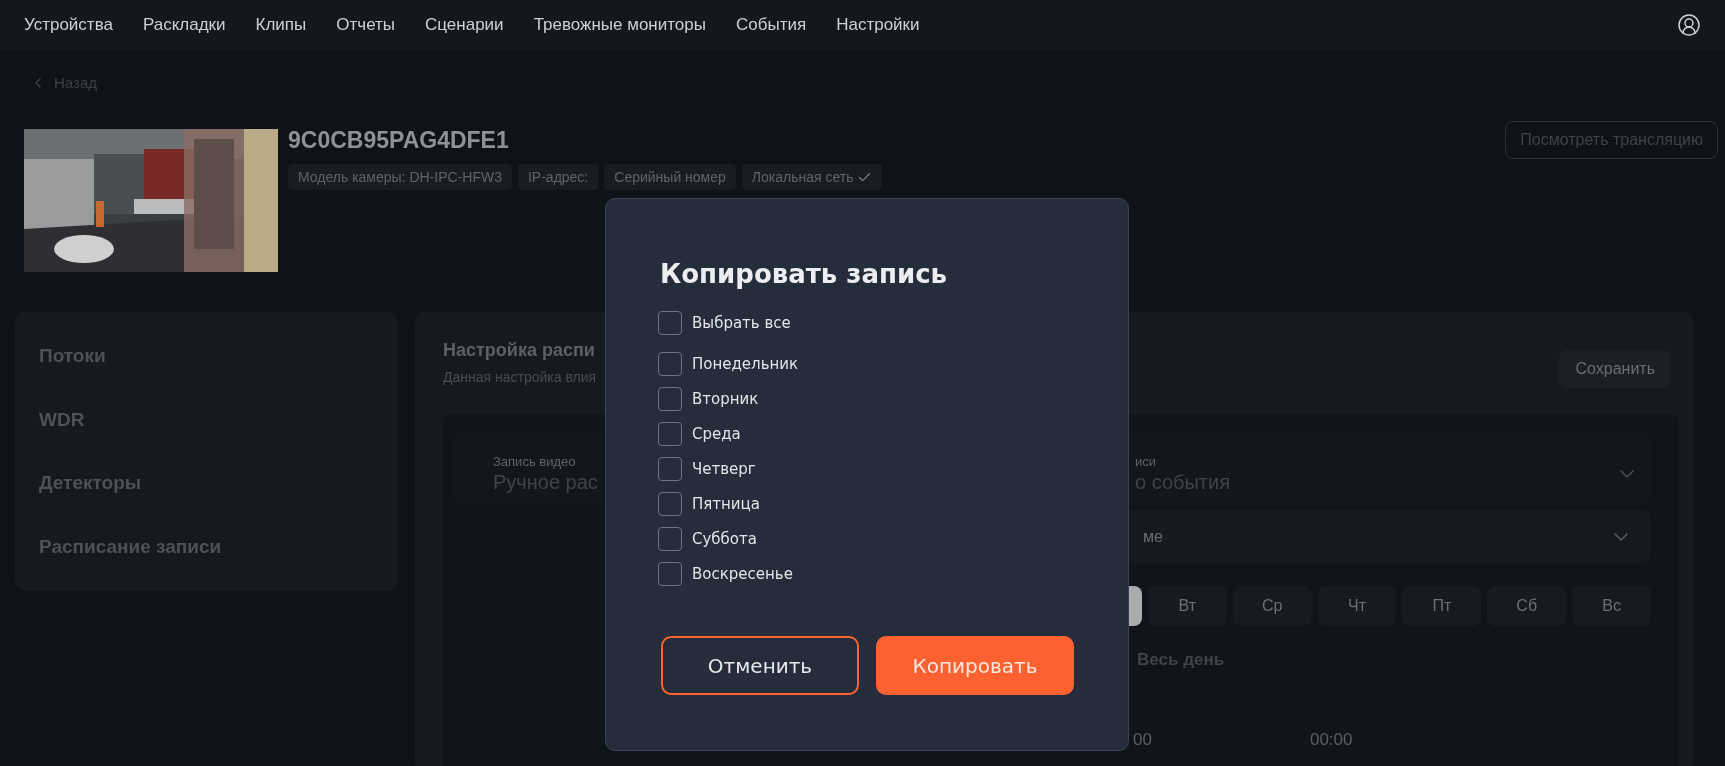 The height and width of the screenshot is (766, 1725). Describe the element at coordinates (724, 539) in the screenshot. I see `checkbox-label: Суббота` at that location.